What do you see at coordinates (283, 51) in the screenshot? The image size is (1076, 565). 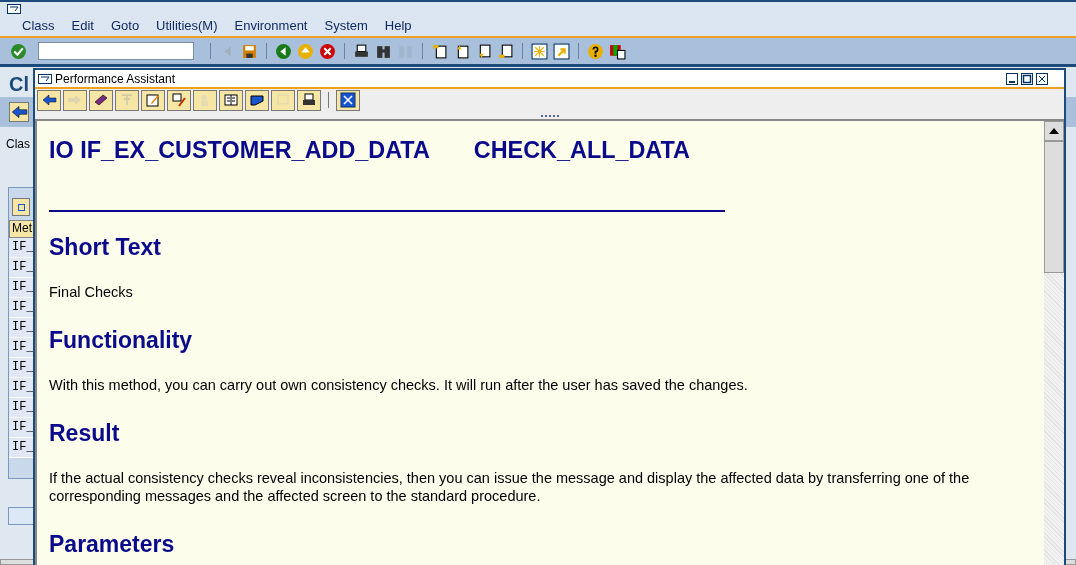 I see `back-icon` at bounding box center [283, 51].